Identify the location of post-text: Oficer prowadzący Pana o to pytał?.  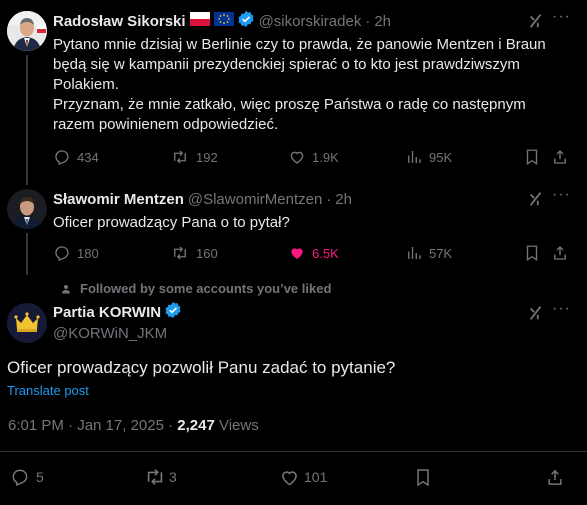
(171, 222).